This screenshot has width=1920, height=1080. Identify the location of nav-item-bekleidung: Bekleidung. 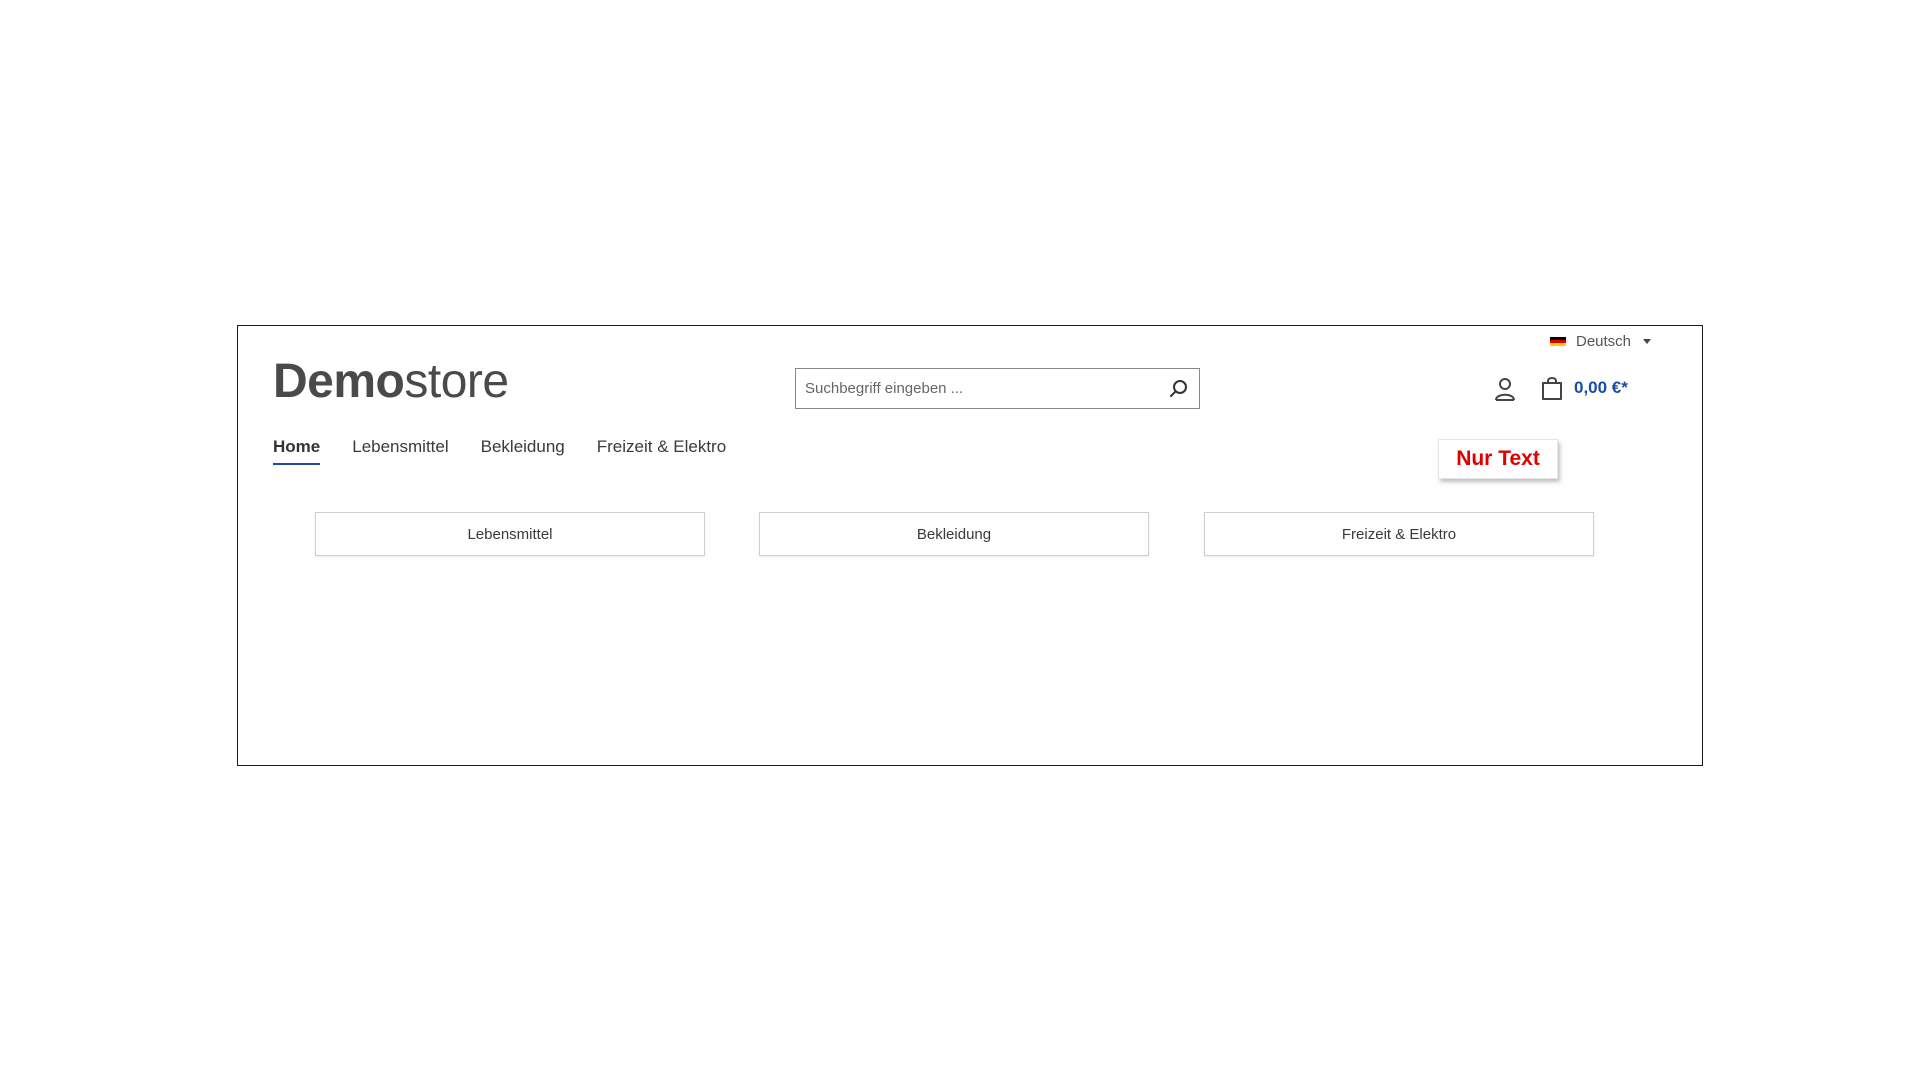
(523, 451).